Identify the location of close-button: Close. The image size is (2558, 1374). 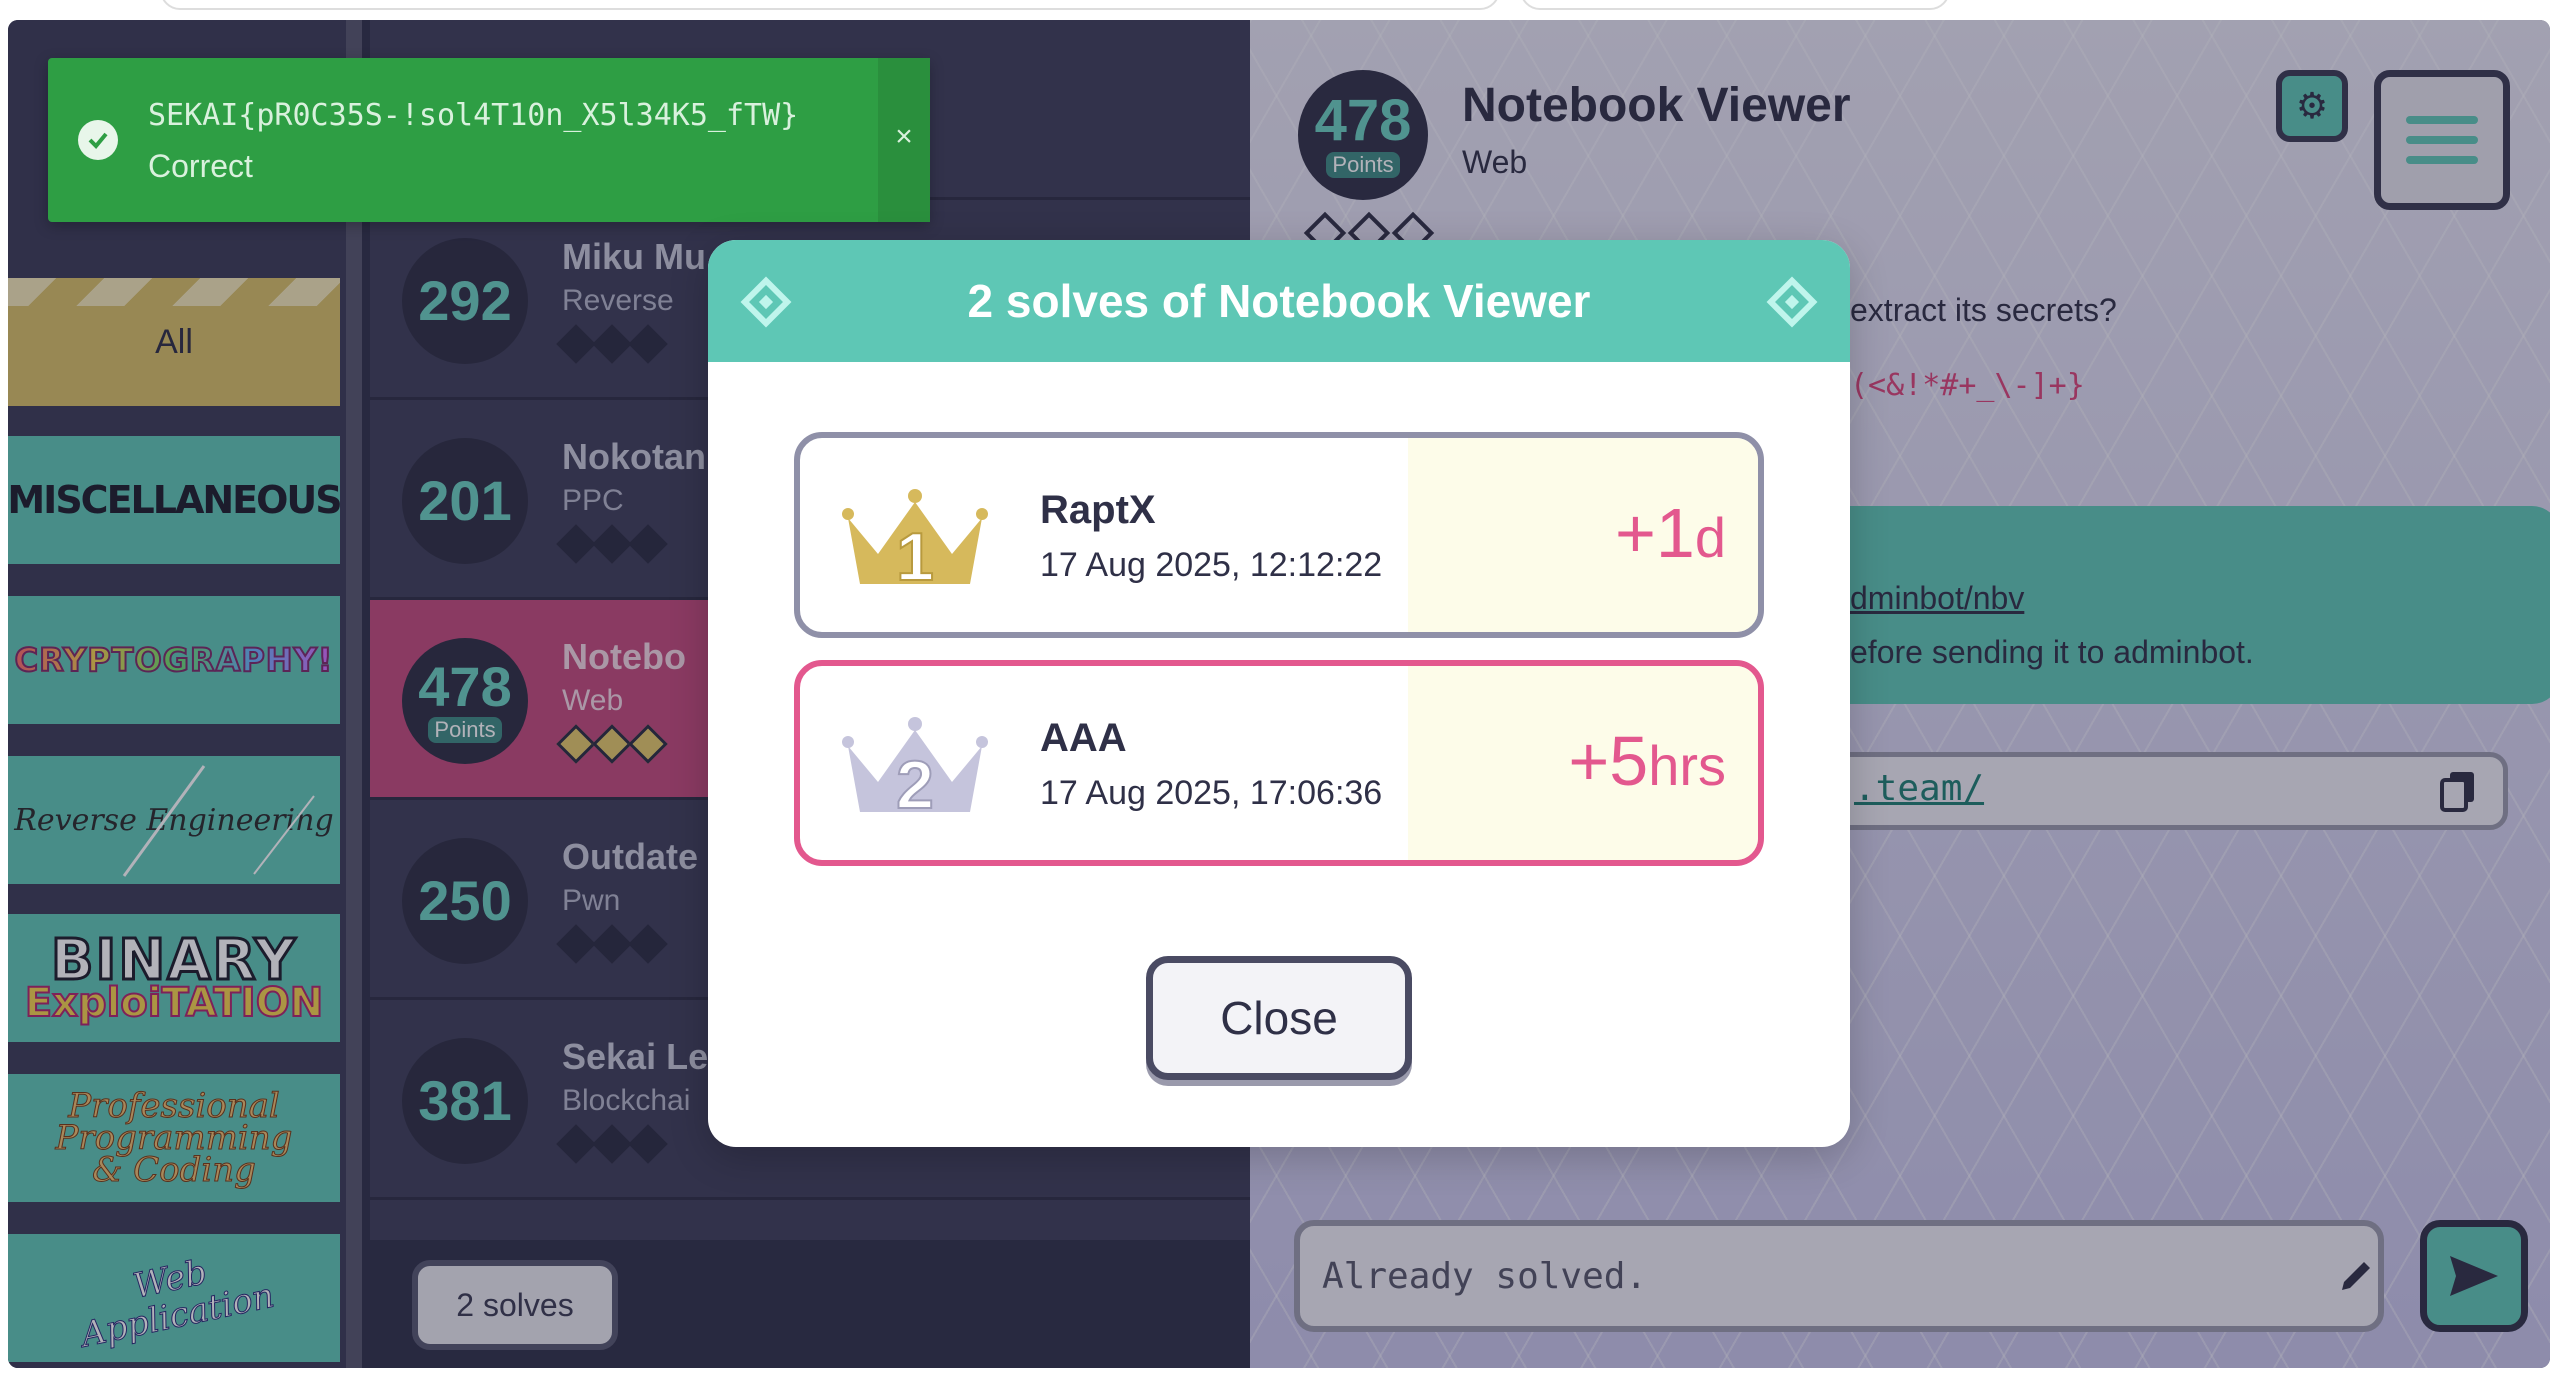
(1279, 1018).